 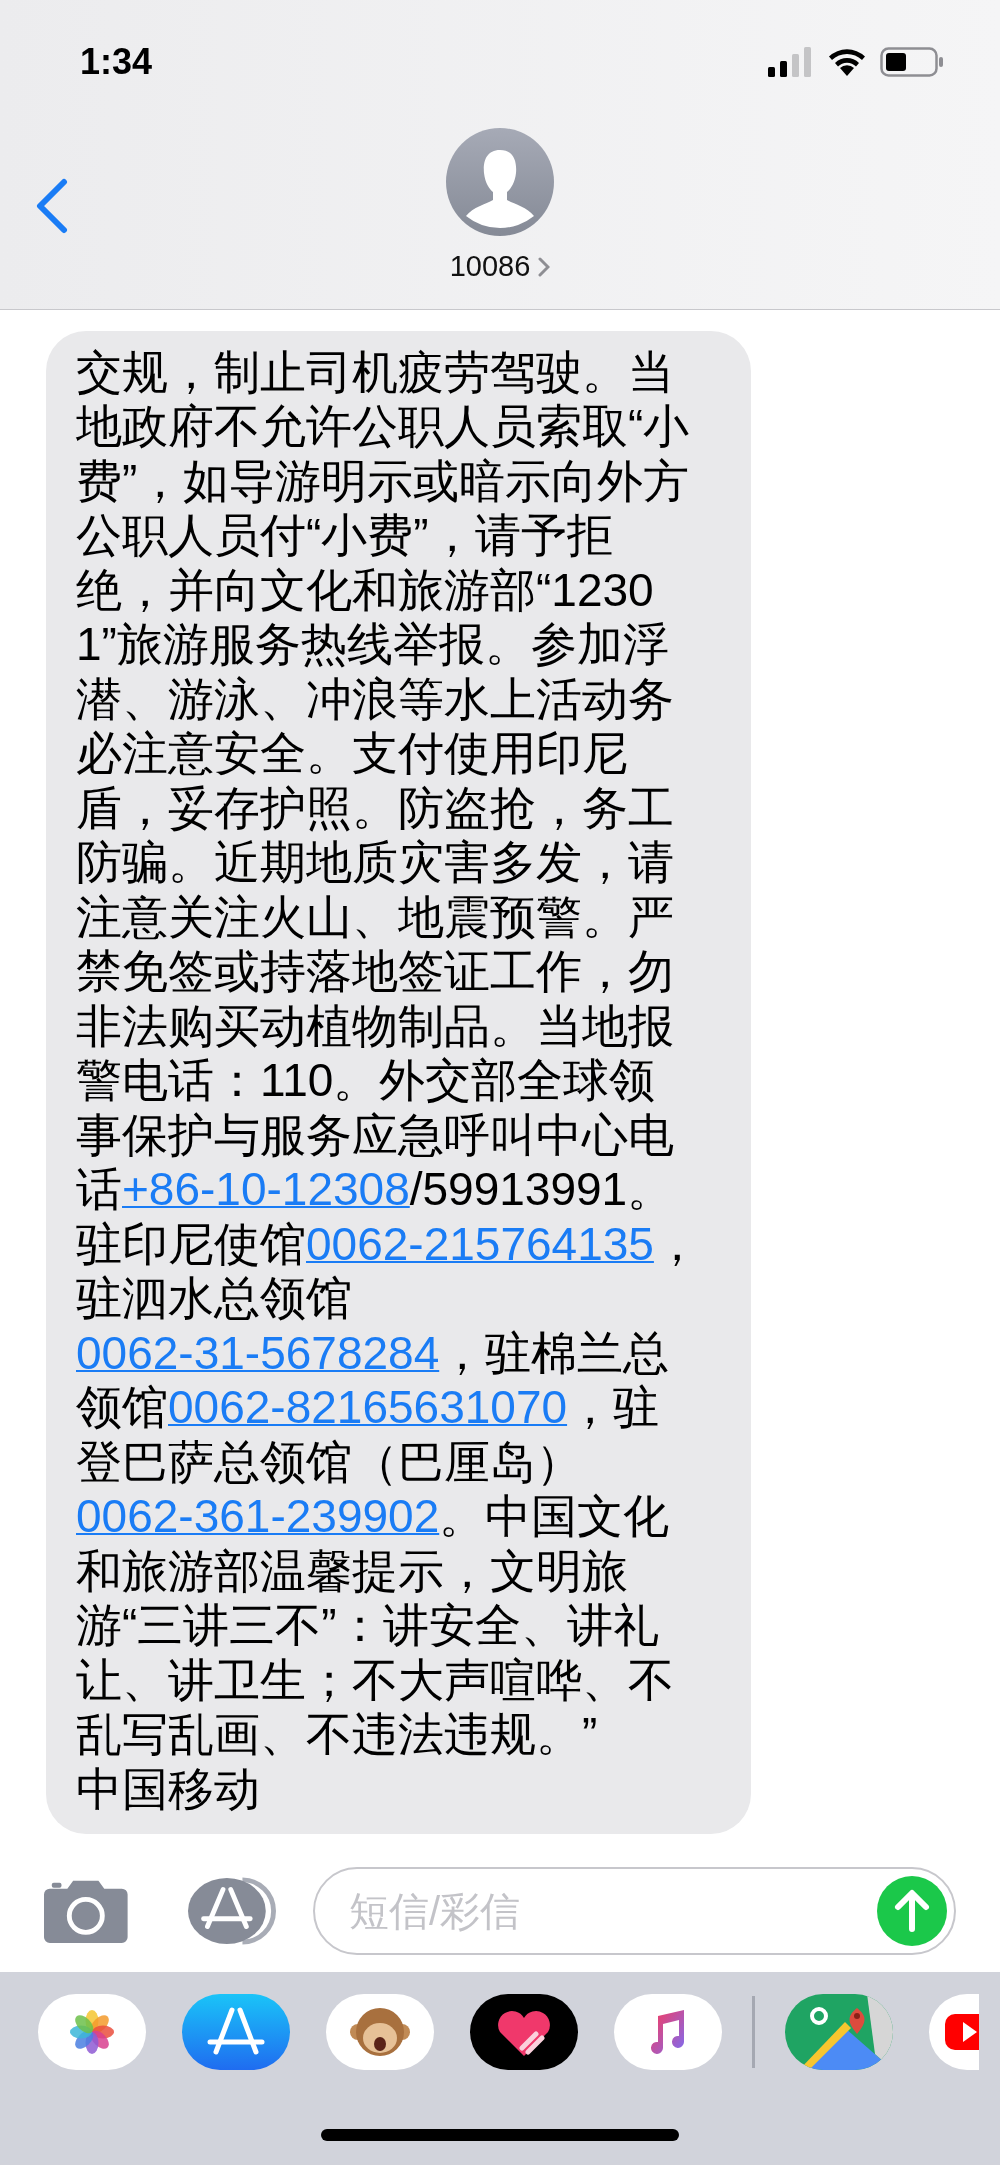 I want to click on status-time: 1:34, so click(x=116, y=62).